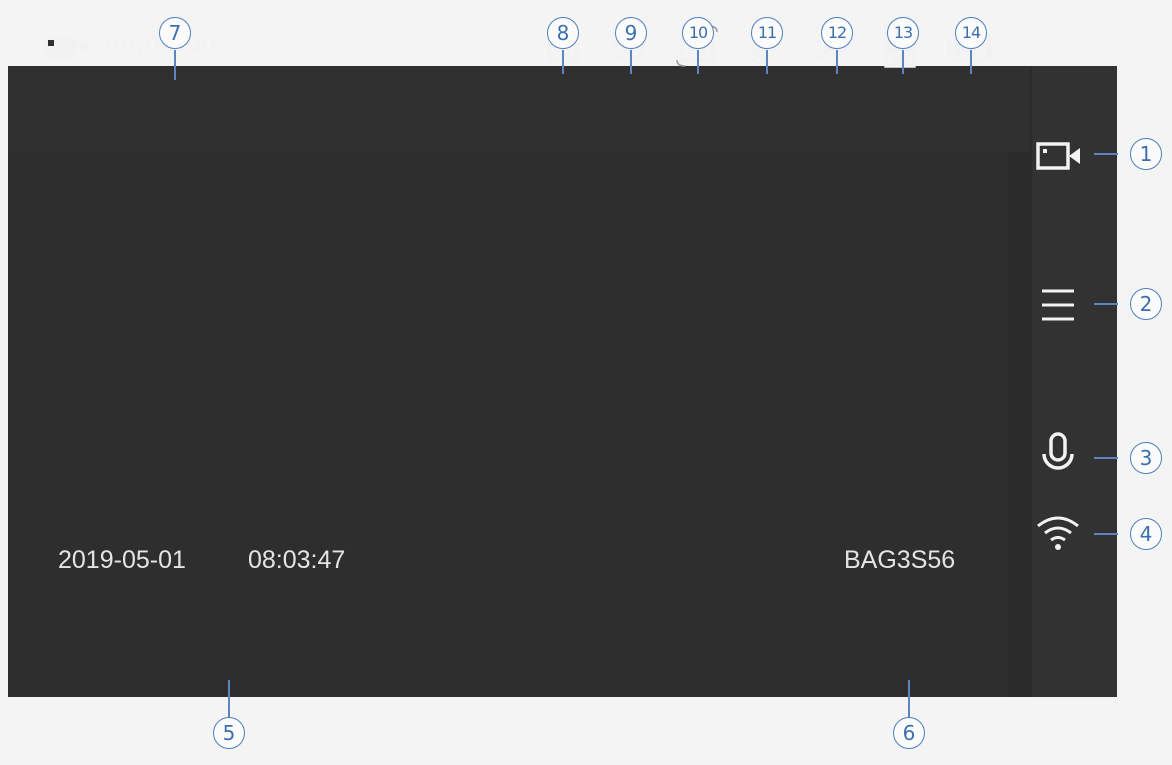 The width and height of the screenshot is (1172, 765). What do you see at coordinates (519, 109) in the screenshot?
I see `status-bar` at bounding box center [519, 109].